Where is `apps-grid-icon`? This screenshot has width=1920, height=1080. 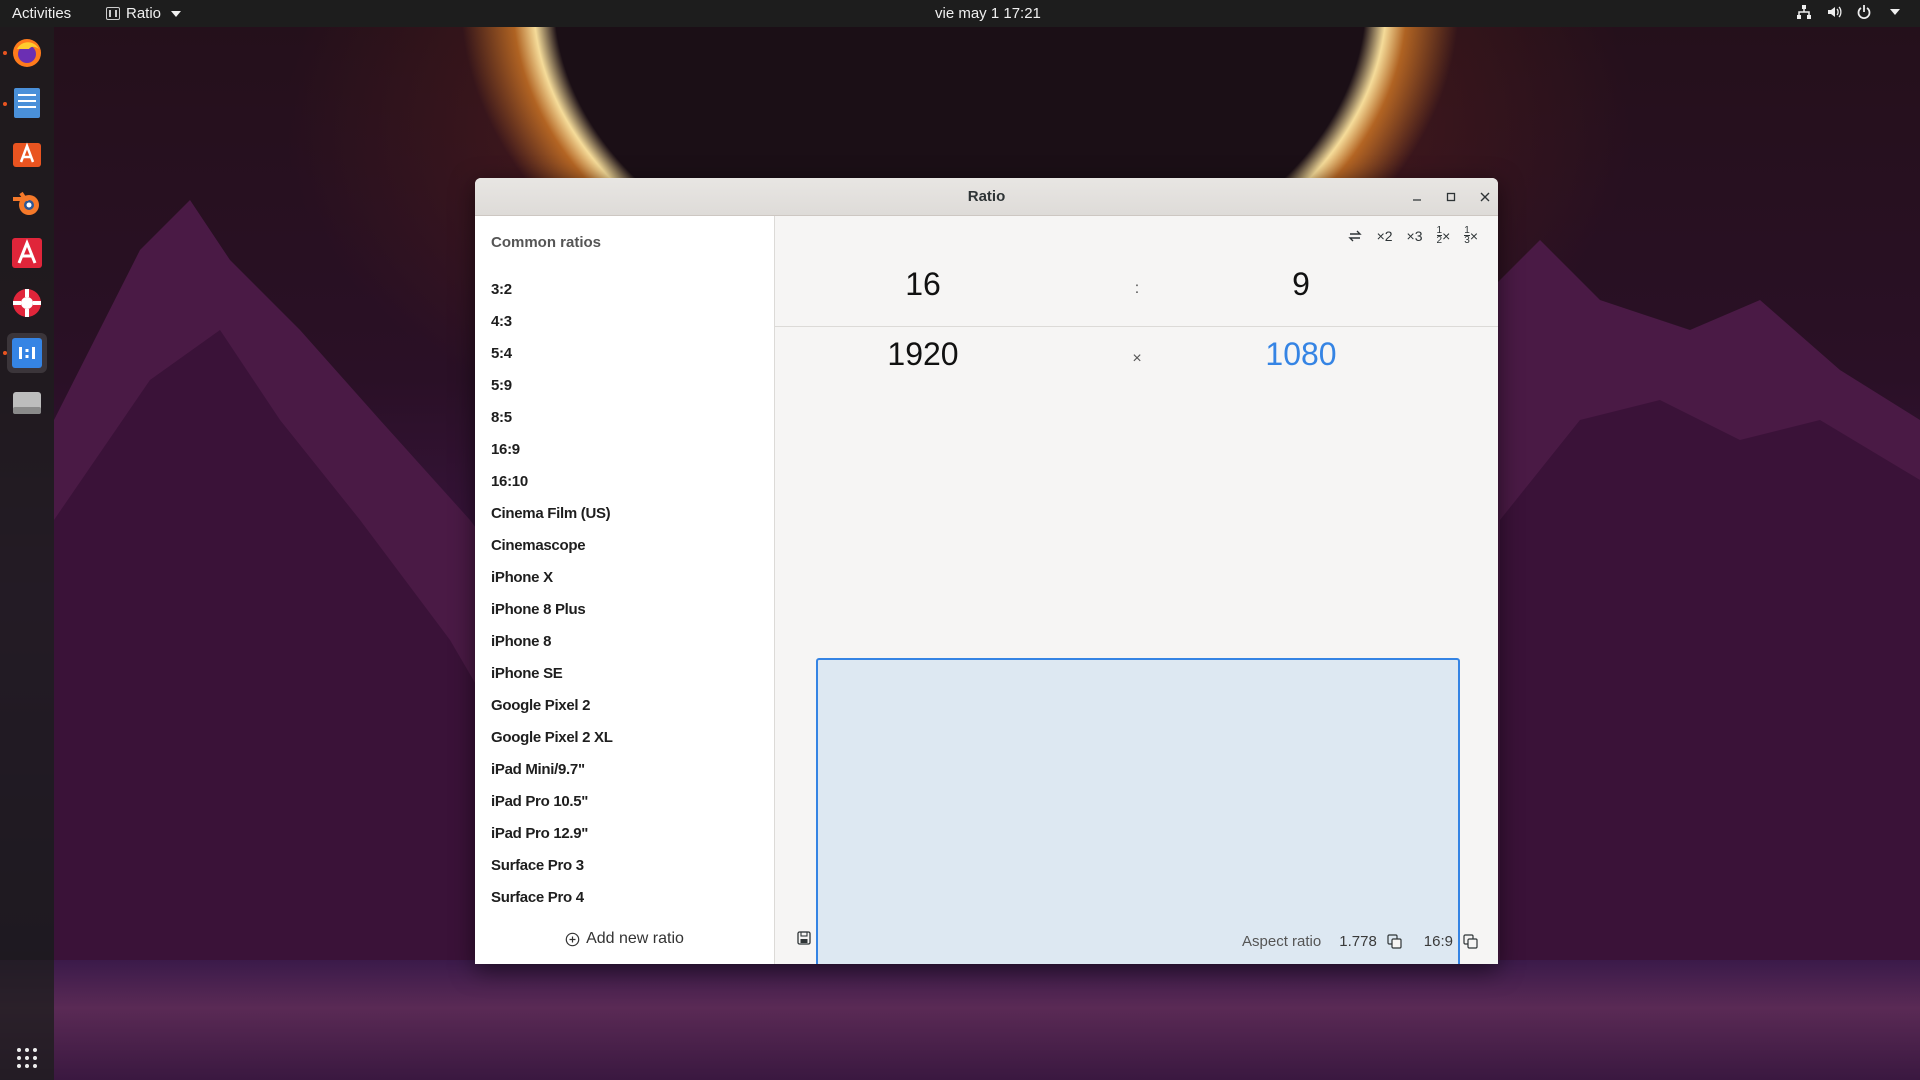
apps-grid-icon is located at coordinates (27, 1058).